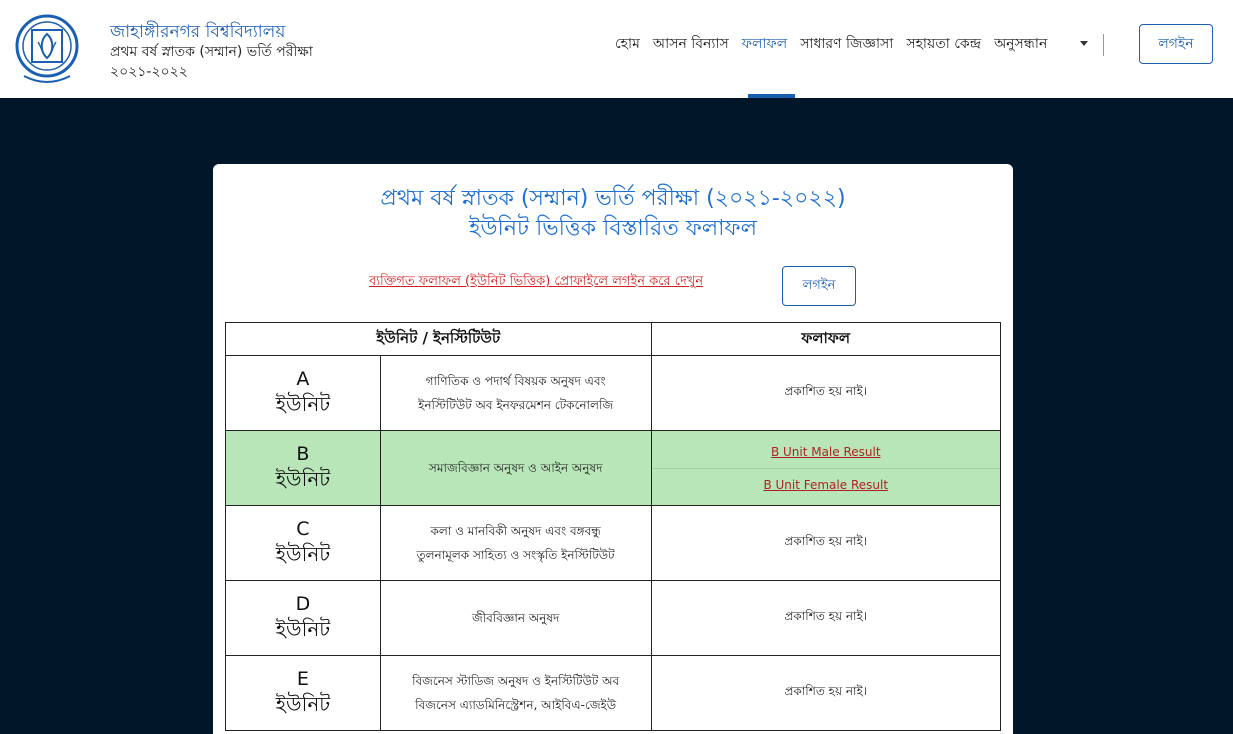  Describe the element at coordinates (846, 44) in the screenshot. I see `nav-faq: সাধারণ জিজ্ঞাসা` at that location.